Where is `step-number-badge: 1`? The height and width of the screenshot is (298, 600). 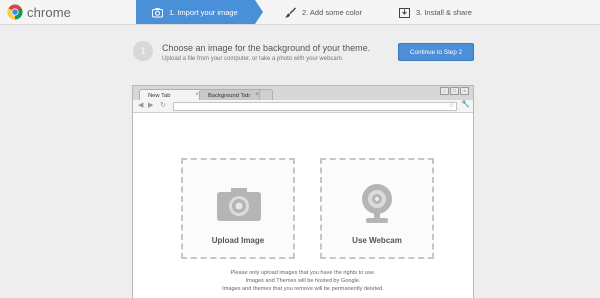 step-number-badge: 1 is located at coordinates (143, 51).